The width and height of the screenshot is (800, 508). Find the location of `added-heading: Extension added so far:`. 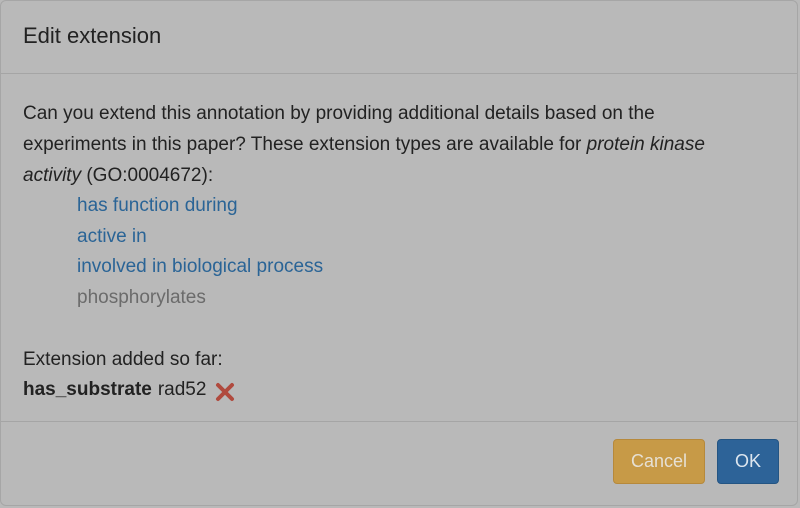

added-heading: Extension added so far: is located at coordinates (123, 359).